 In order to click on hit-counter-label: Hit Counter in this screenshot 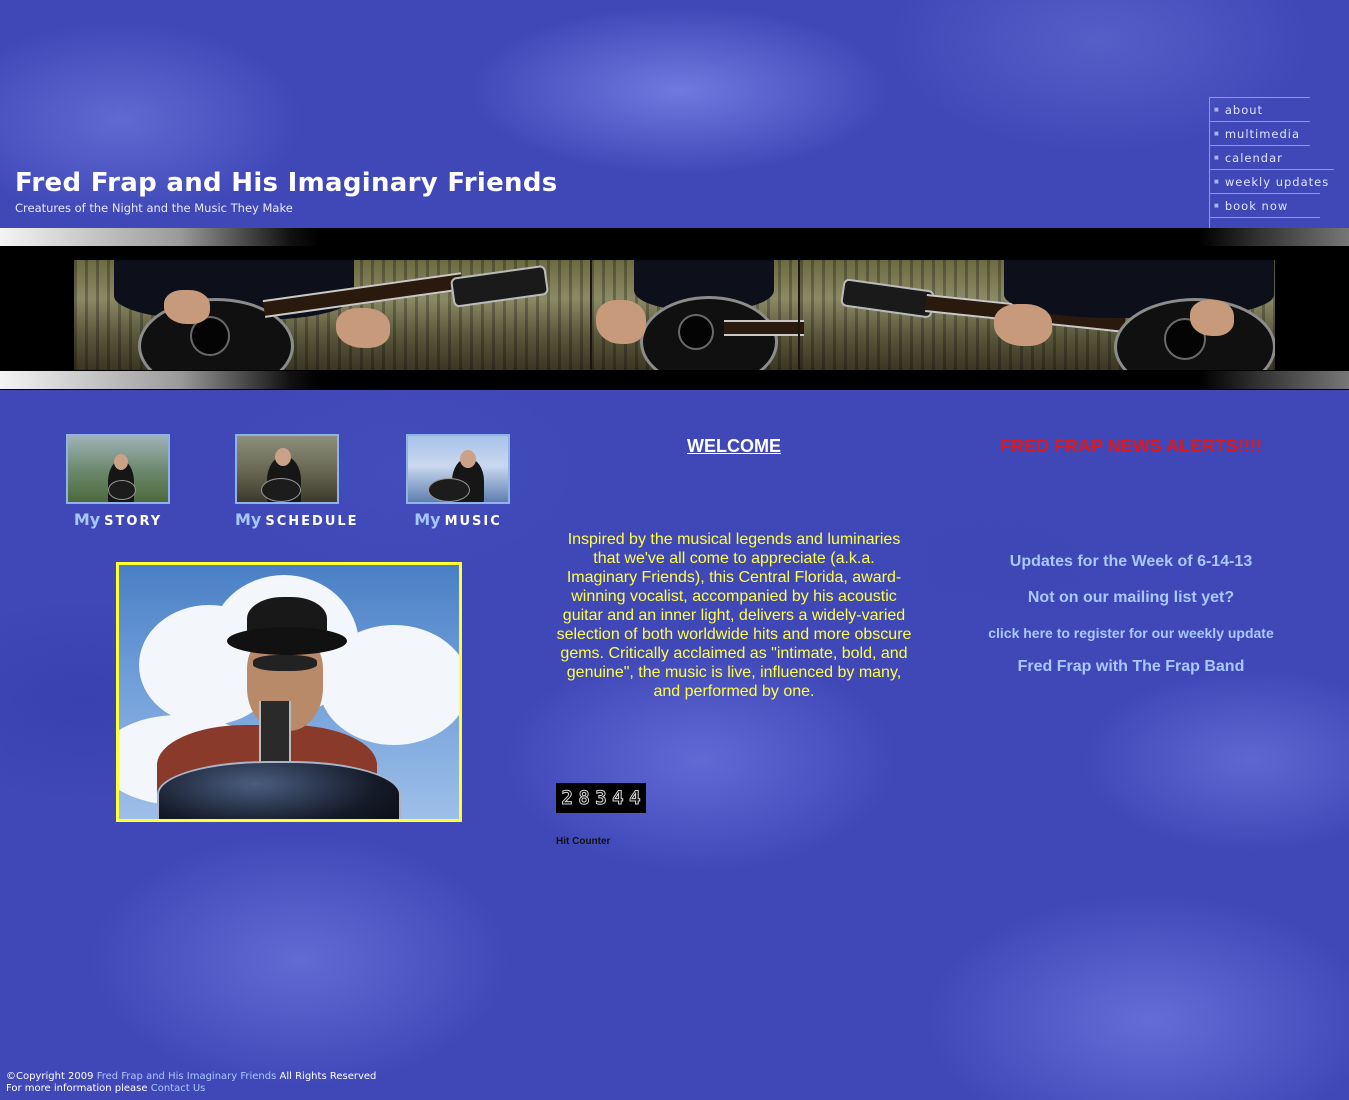, I will do `click(583, 841)`.